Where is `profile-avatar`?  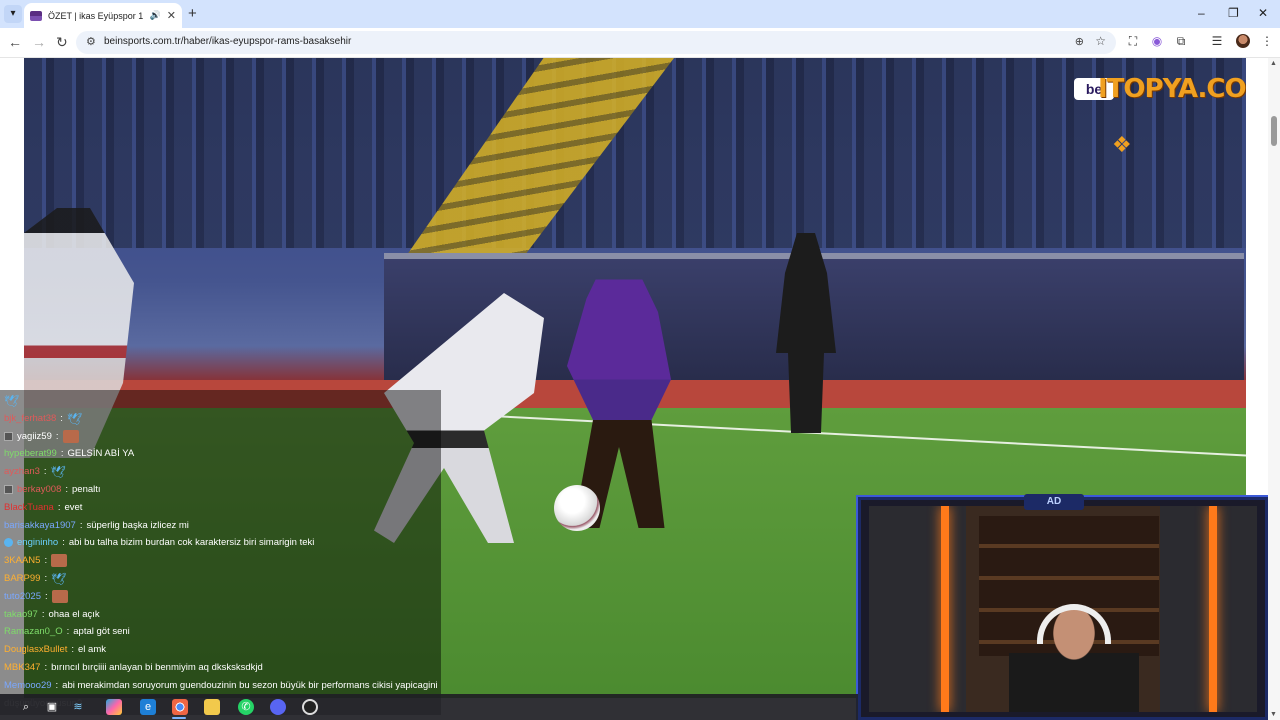
profile-avatar is located at coordinates (1243, 41).